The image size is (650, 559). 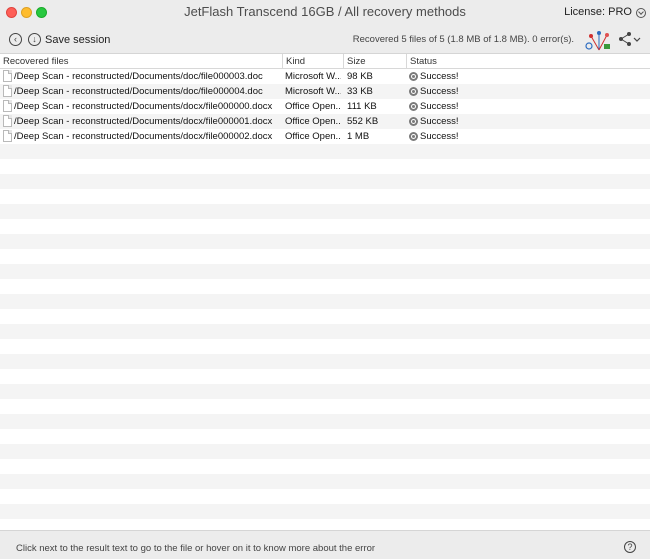 I want to click on download-circle-icon: ↓, so click(x=34, y=39).